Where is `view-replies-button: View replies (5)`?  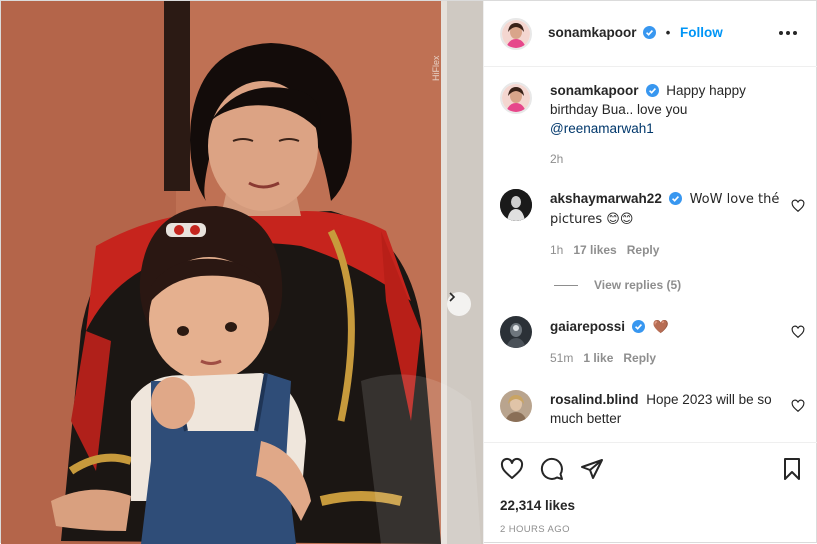 view-replies-button: View replies (5) is located at coordinates (617, 285).